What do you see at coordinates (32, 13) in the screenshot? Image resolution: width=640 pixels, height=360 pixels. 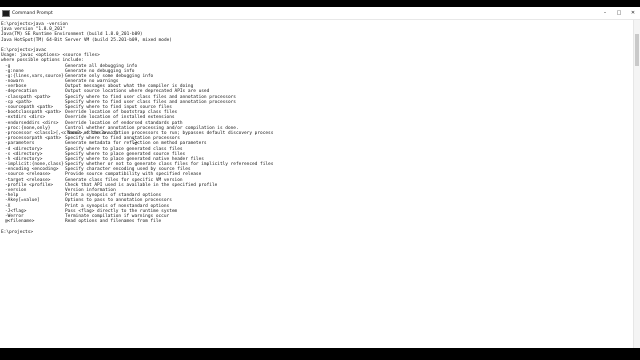 I see `window-title: Command Prompt` at bounding box center [32, 13].